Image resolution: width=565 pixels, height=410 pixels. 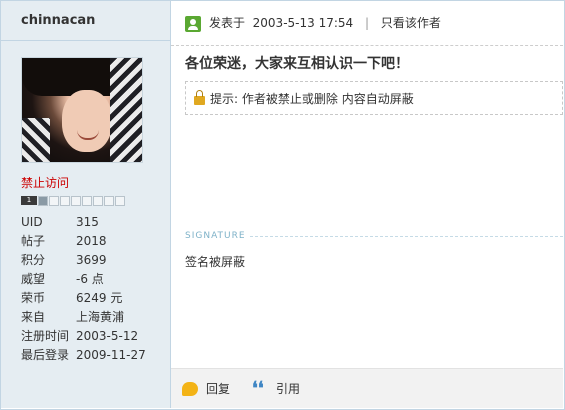 I want to click on post-actions: 回复 ❛❛ 引用, so click(x=367, y=388).